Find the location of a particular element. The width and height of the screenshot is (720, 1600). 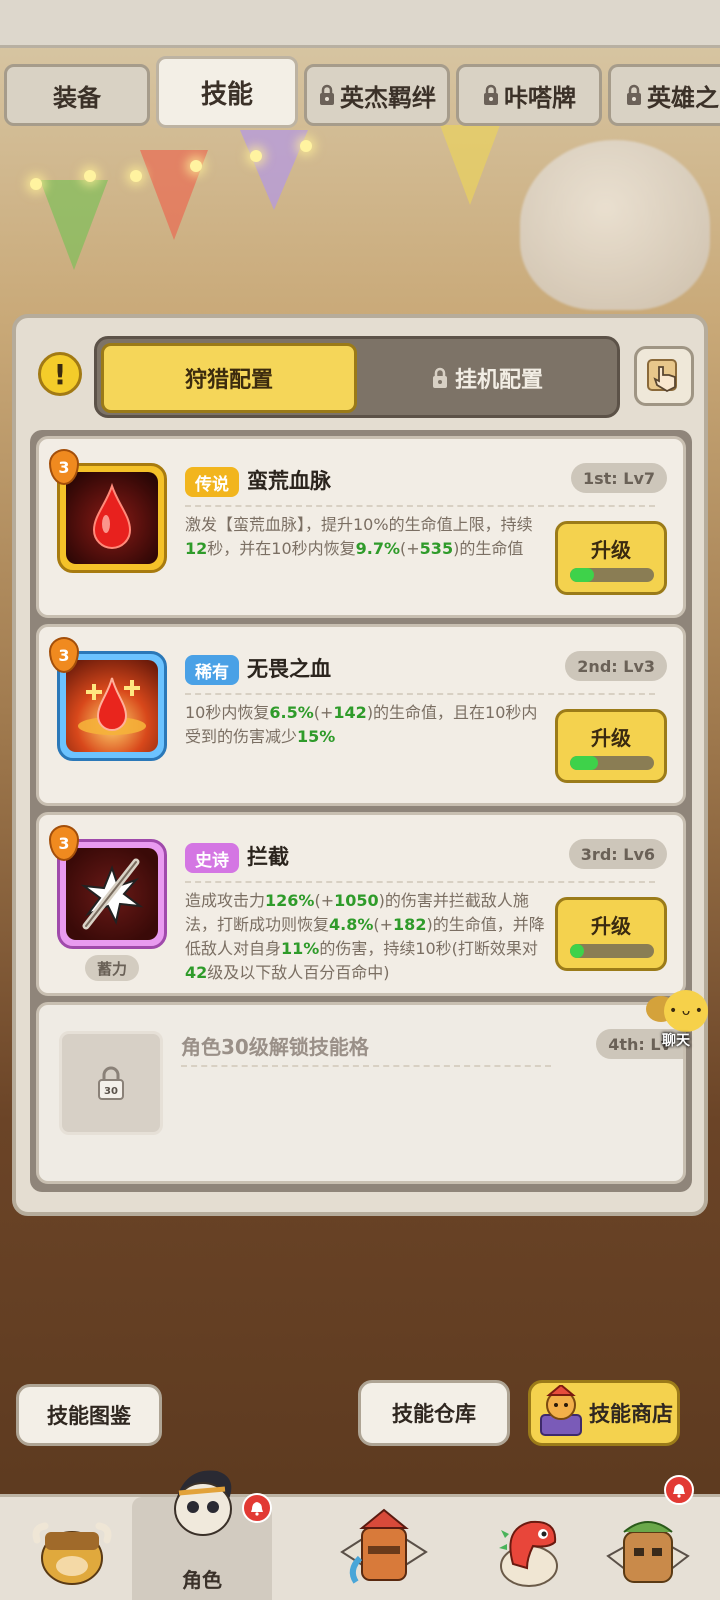

skill-description: 10秒内恢复6.5%(+142)的生命值，且在10秒内受到的伤害减少15% is located at coordinates (361, 724).